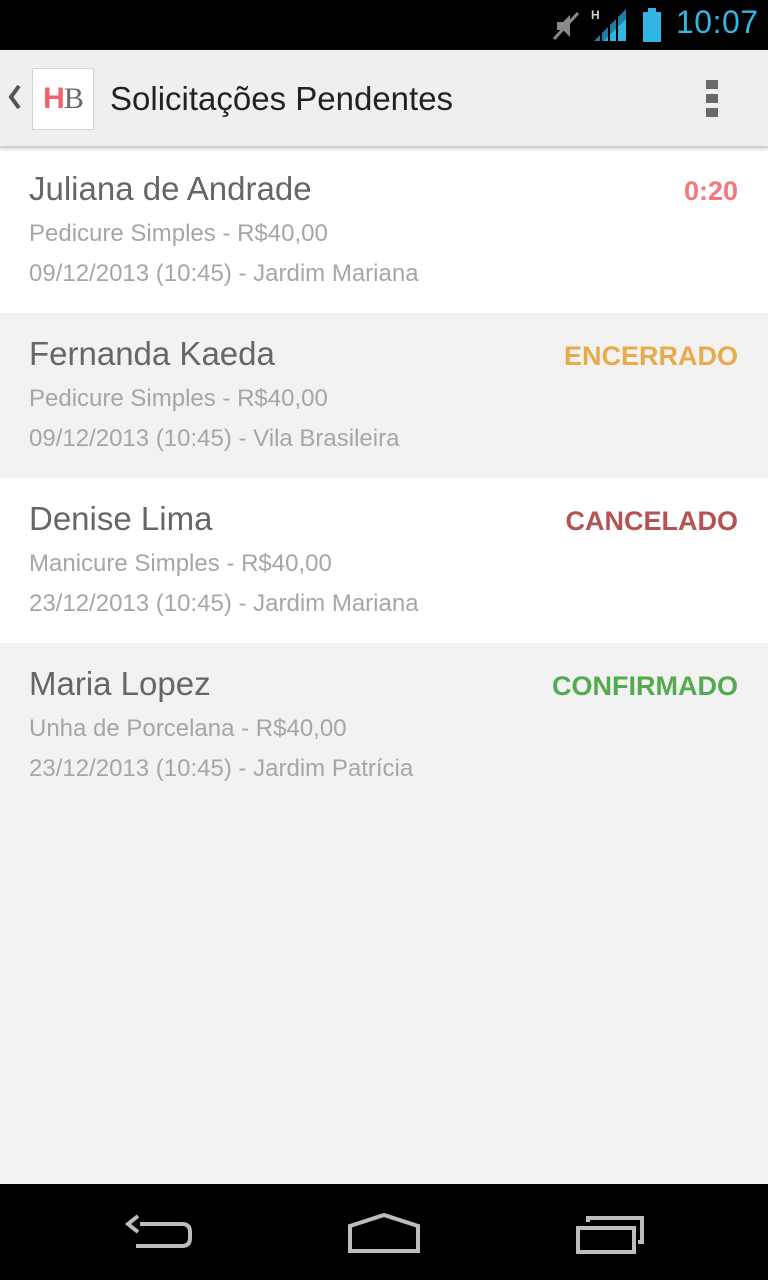 Image resolution: width=768 pixels, height=1280 pixels. Describe the element at coordinates (54, 98) in the screenshot. I see `logo-letter-h: H` at that location.